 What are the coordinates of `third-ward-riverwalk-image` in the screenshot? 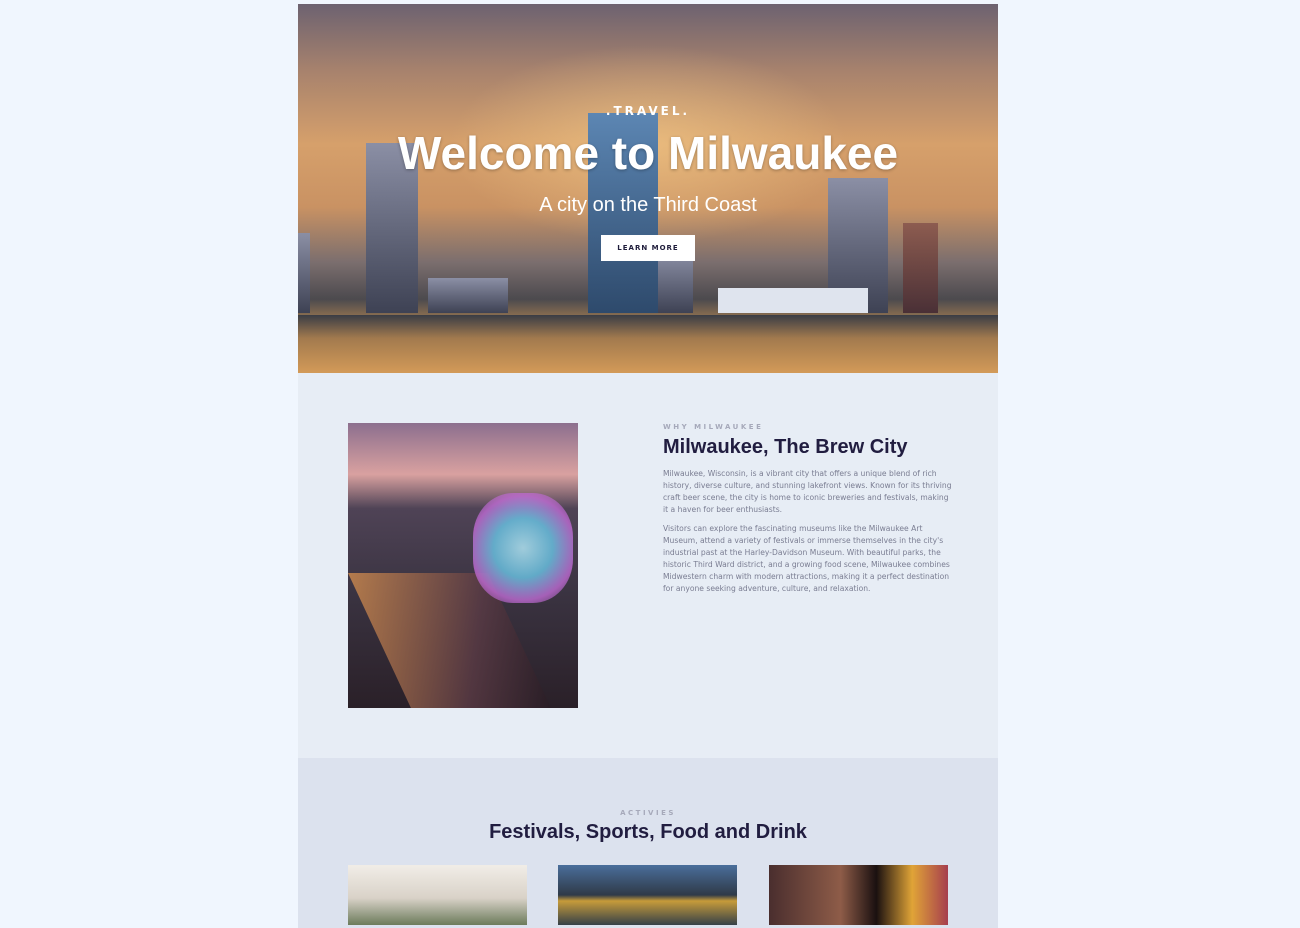 It's located at (463, 565).